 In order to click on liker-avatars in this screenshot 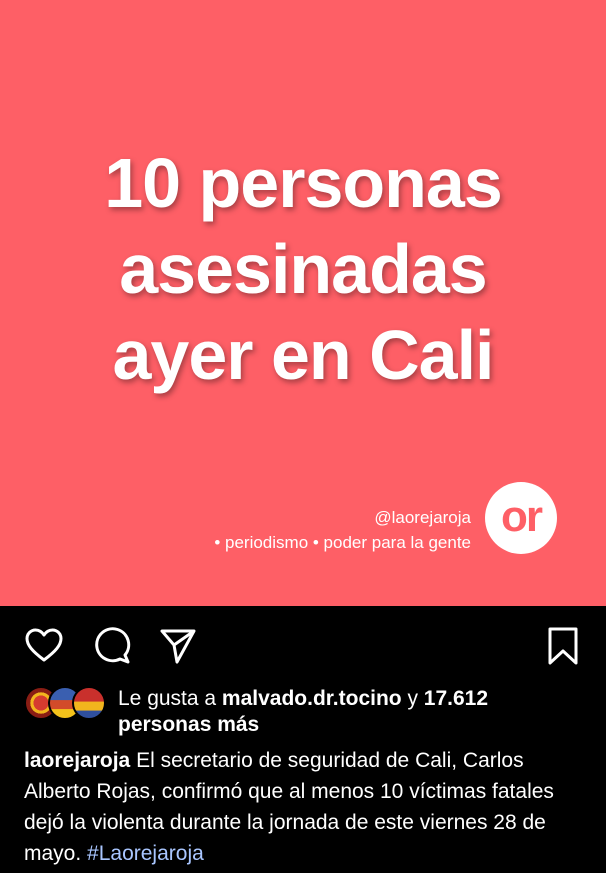, I will do `click(66, 704)`.